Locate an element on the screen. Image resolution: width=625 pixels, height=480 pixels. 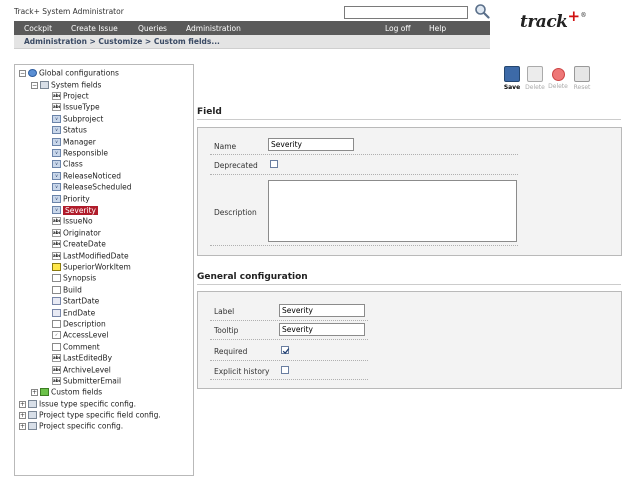
tree-item-label: Comment is located at coordinates (81, 347).